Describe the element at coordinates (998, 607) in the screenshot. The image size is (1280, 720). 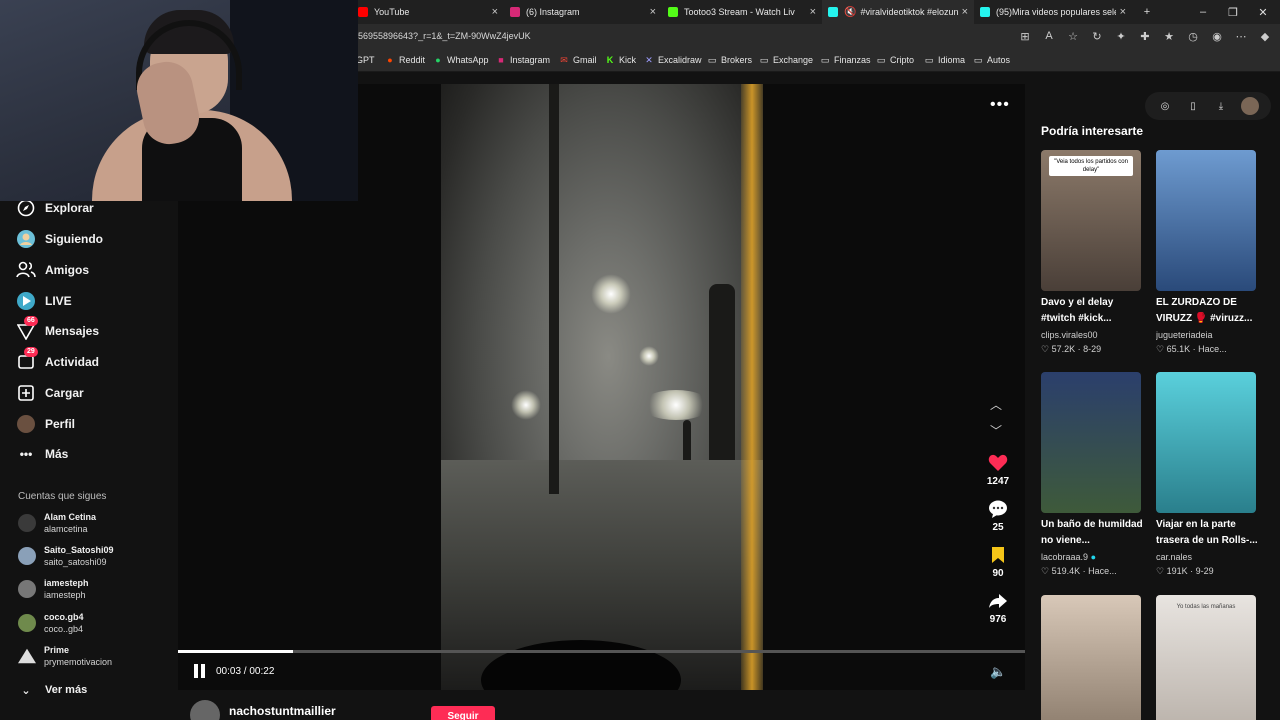
I see `share-button: 976` at that location.